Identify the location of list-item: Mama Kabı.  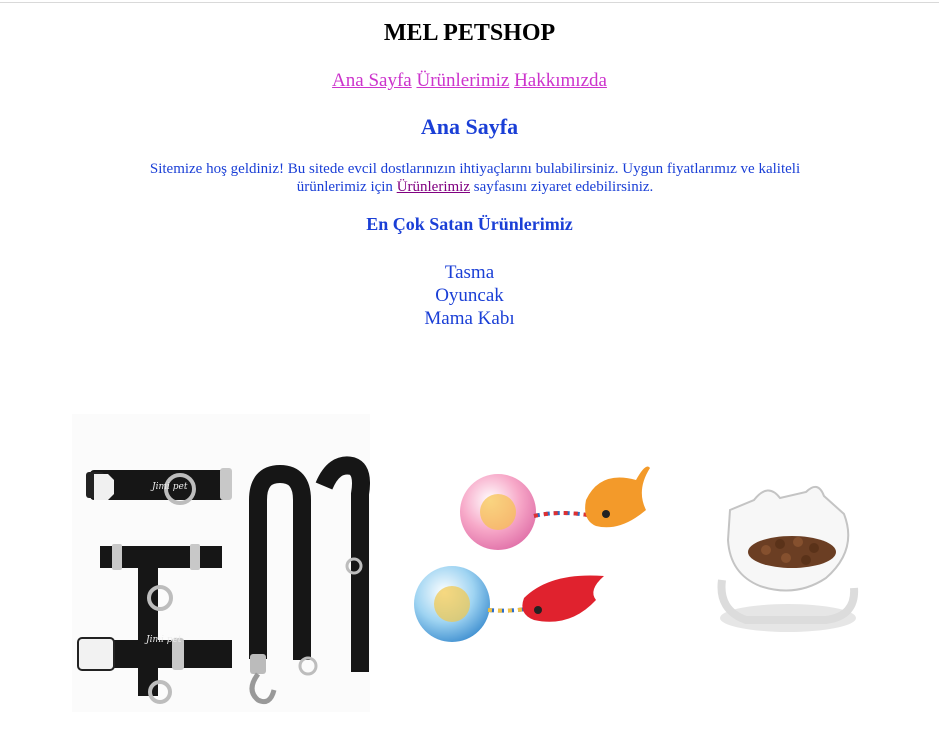
(469, 318).